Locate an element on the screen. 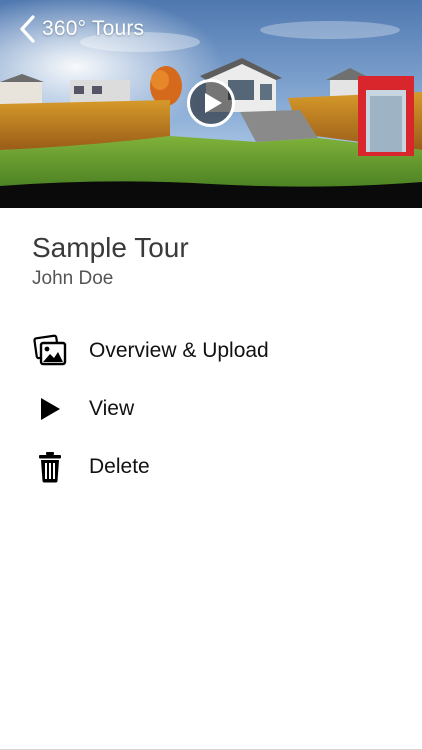 This screenshot has width=422, height=750. chevron-left-icon is located at coordinates (27, 29).